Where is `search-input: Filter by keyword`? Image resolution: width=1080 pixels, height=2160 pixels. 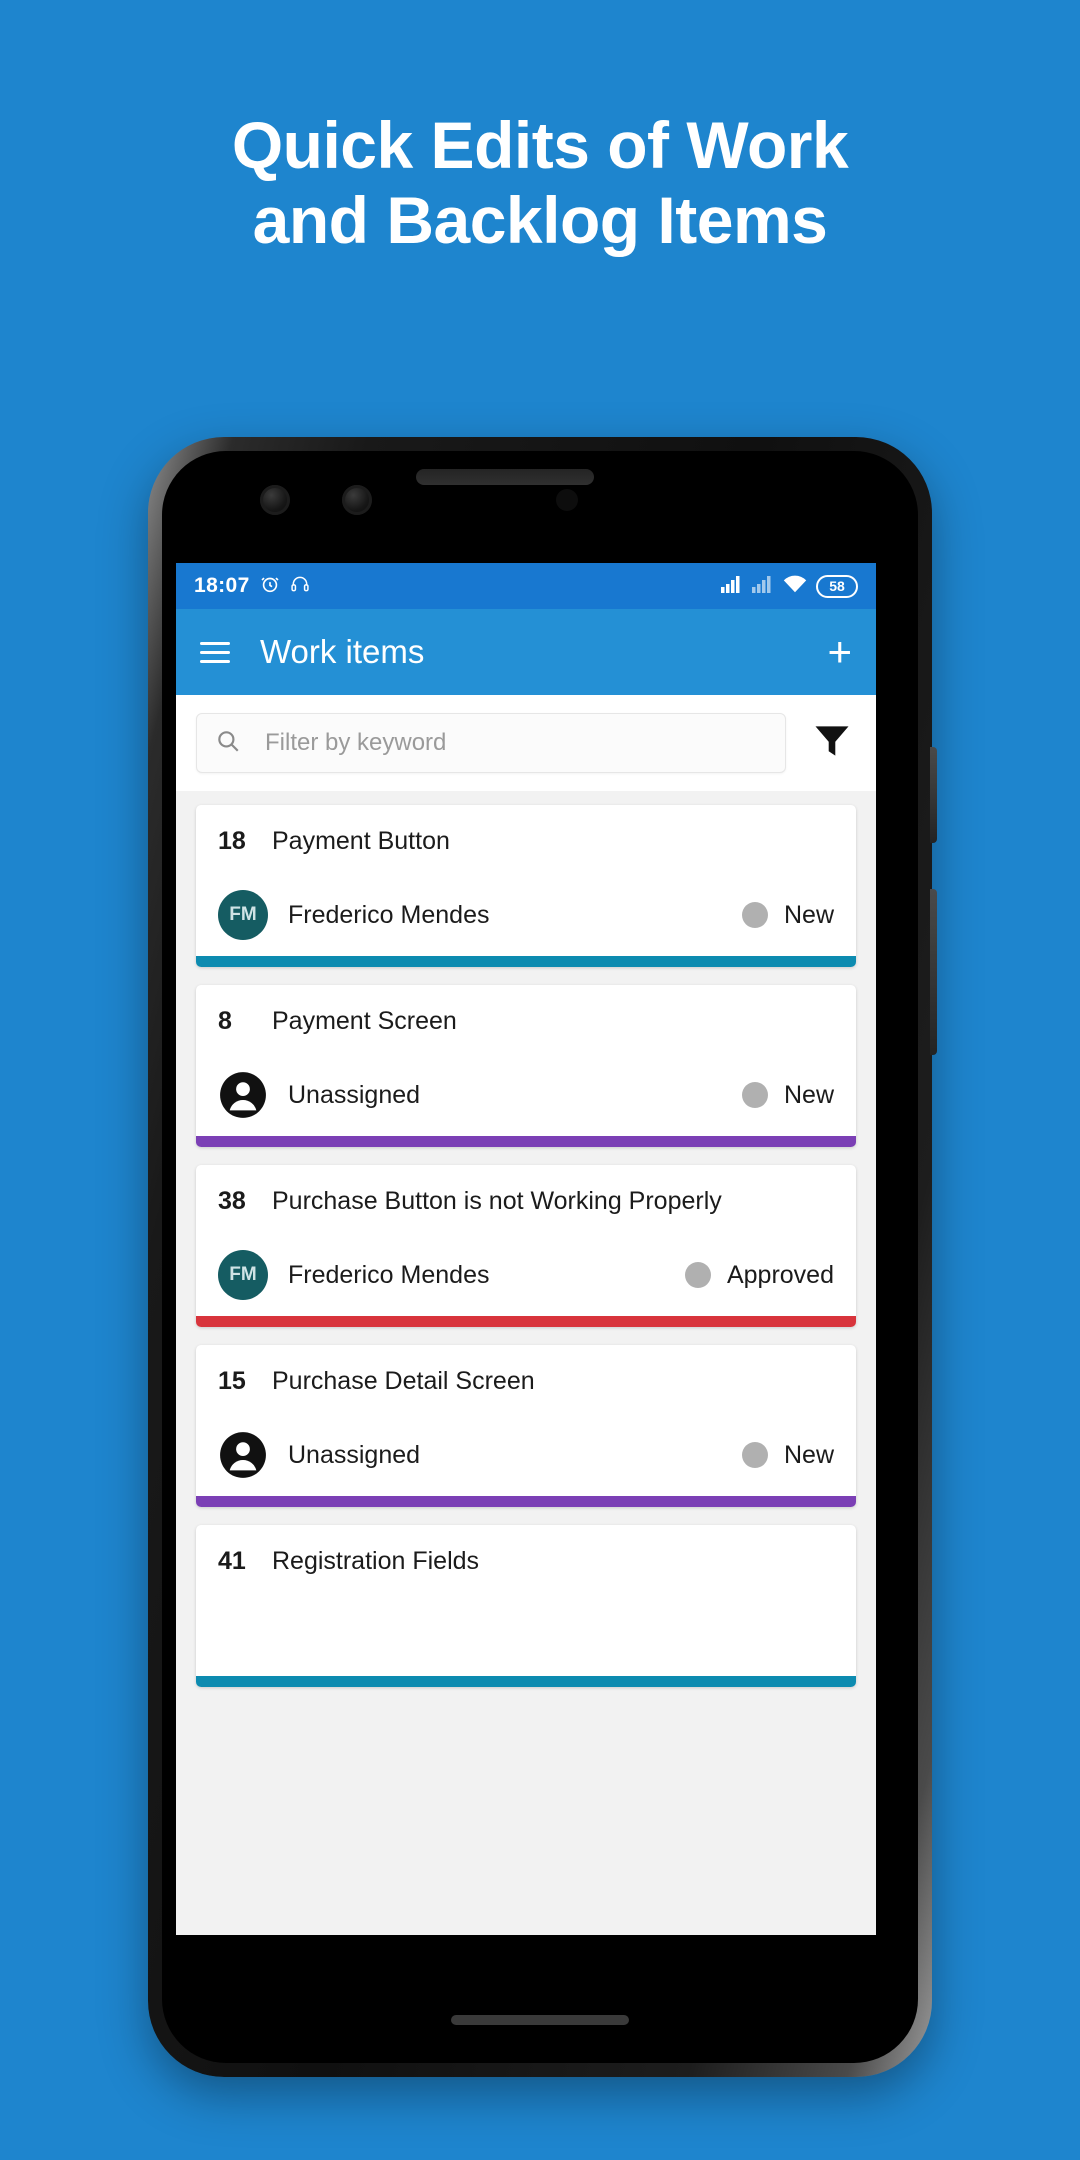
search-input: Filter by keyword is located at coordinates (491, 743).